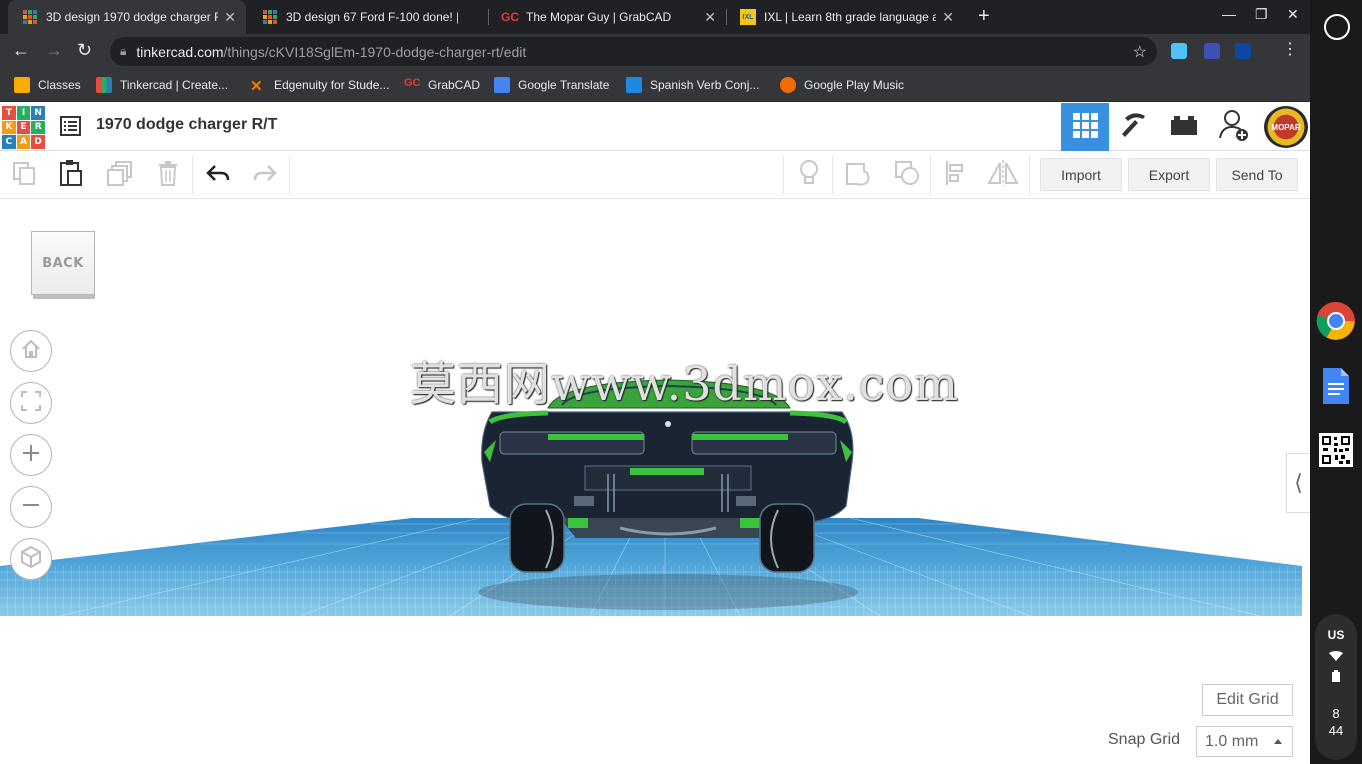  I want to click on edgenuity-icon: ✕, so click(256, 86).